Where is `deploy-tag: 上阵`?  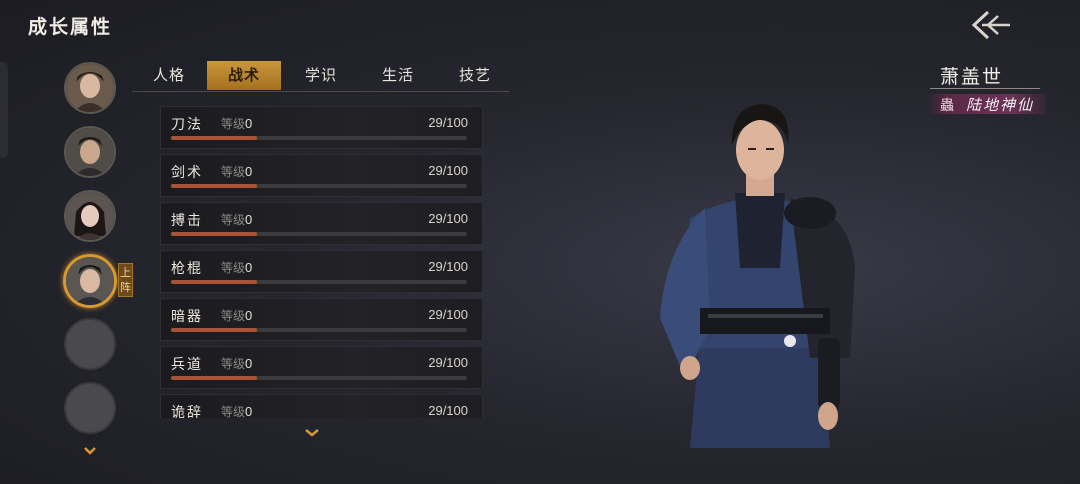 deploy-tag: 上阵 is located at coordinates (125, 280).